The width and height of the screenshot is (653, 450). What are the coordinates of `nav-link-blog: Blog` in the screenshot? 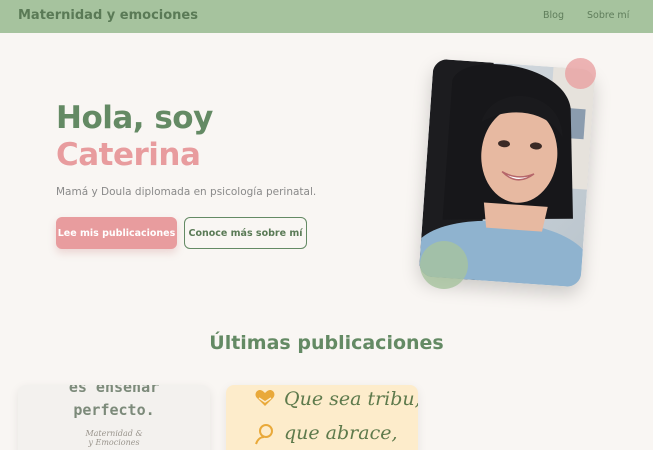 It's located at (553, 15).